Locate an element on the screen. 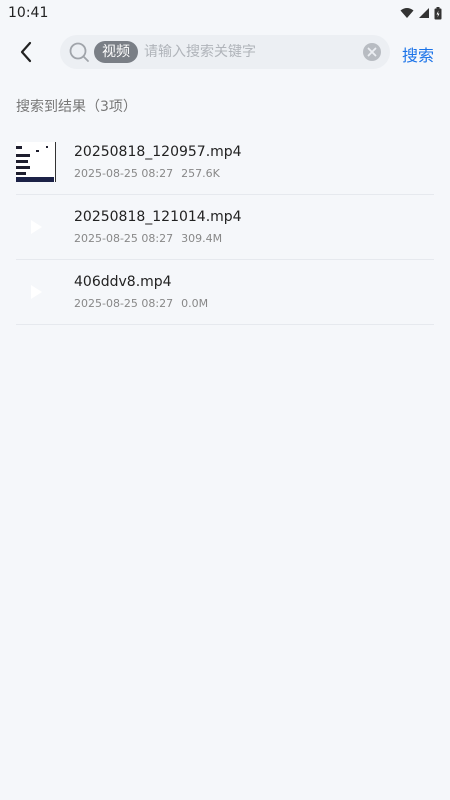 Image resolution: width=450 pixels, height=800 pixels. file-name: 20250818_120957.mp4 is located at coordinates (158, 151).